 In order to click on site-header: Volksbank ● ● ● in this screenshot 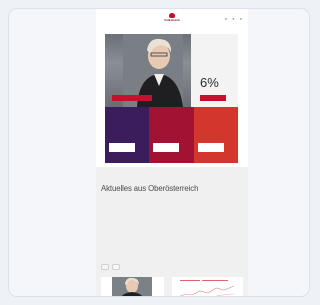, I will do `click(172, 21)`.